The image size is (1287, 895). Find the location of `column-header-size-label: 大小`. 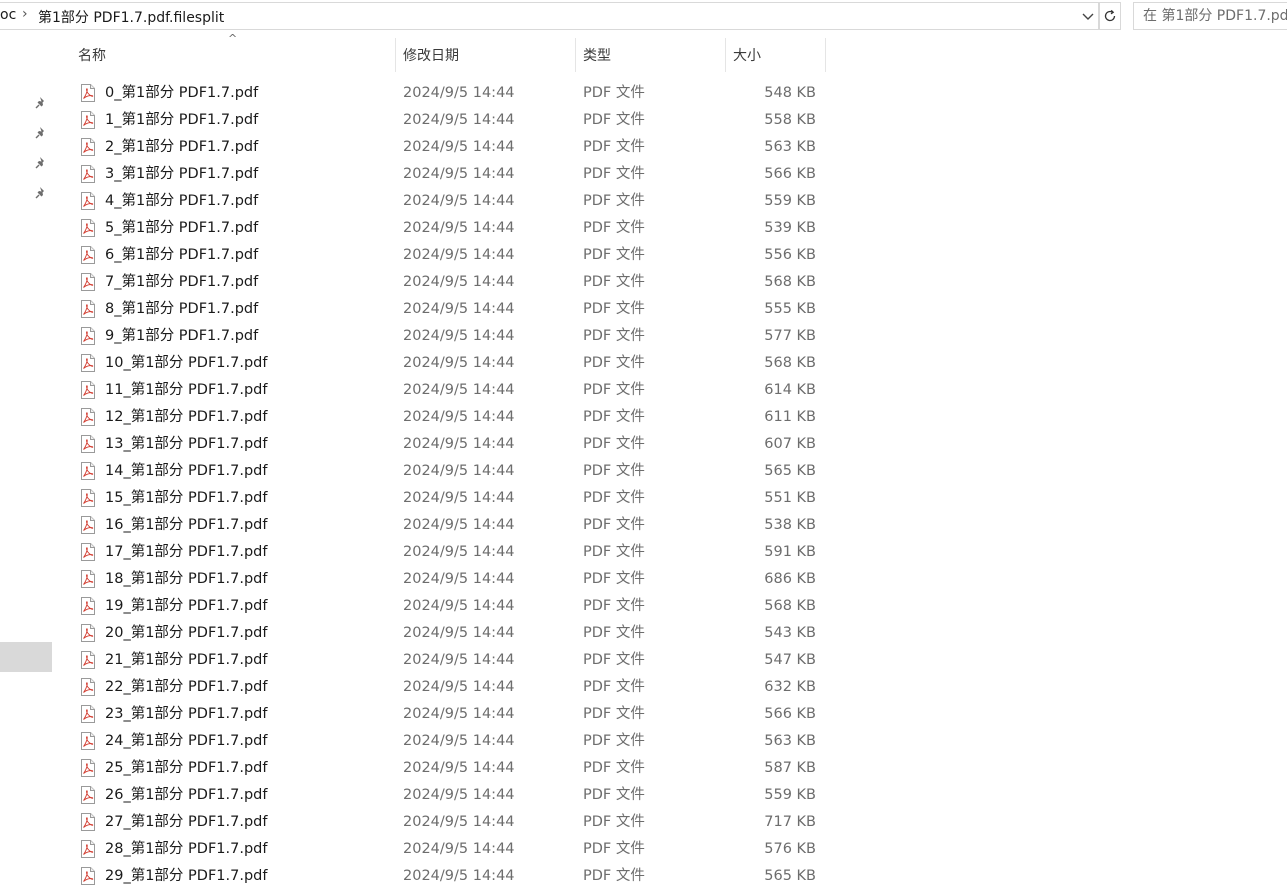

column-header-size-label: 大小 is located at coordinates (747, 56).